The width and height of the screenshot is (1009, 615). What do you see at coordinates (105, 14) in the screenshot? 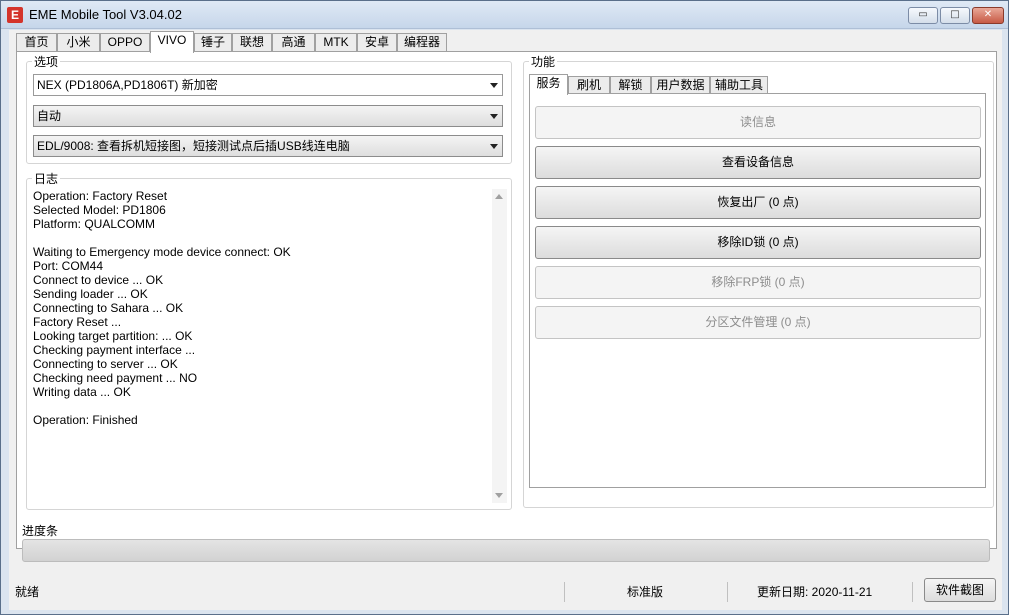
I see `window-title: EME Mobile Tool V3.04.02` at bounding box center [105, 14].